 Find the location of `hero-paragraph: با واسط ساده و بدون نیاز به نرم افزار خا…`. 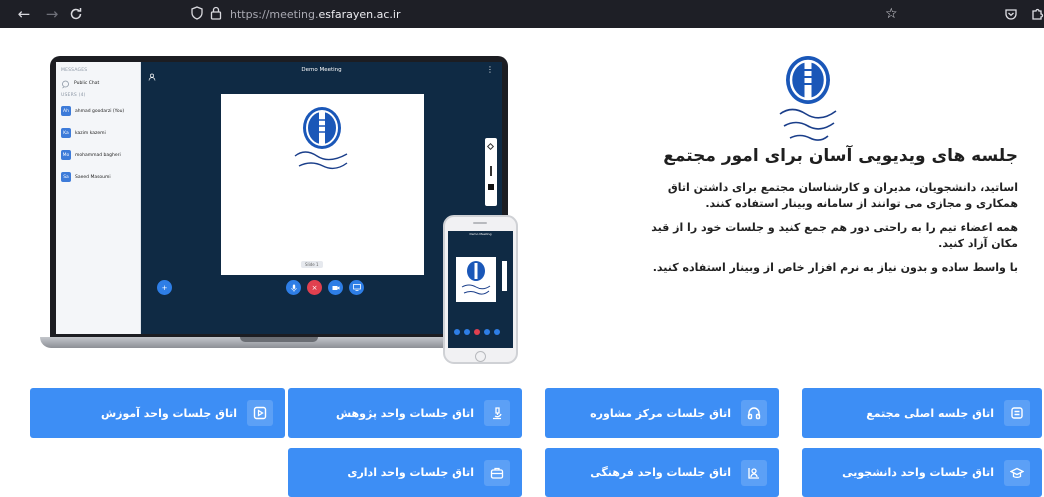

hero-paragraph: با واسط ساده و بدون نیاز به نرم افزار خا… is located at coordinates (835, 267).